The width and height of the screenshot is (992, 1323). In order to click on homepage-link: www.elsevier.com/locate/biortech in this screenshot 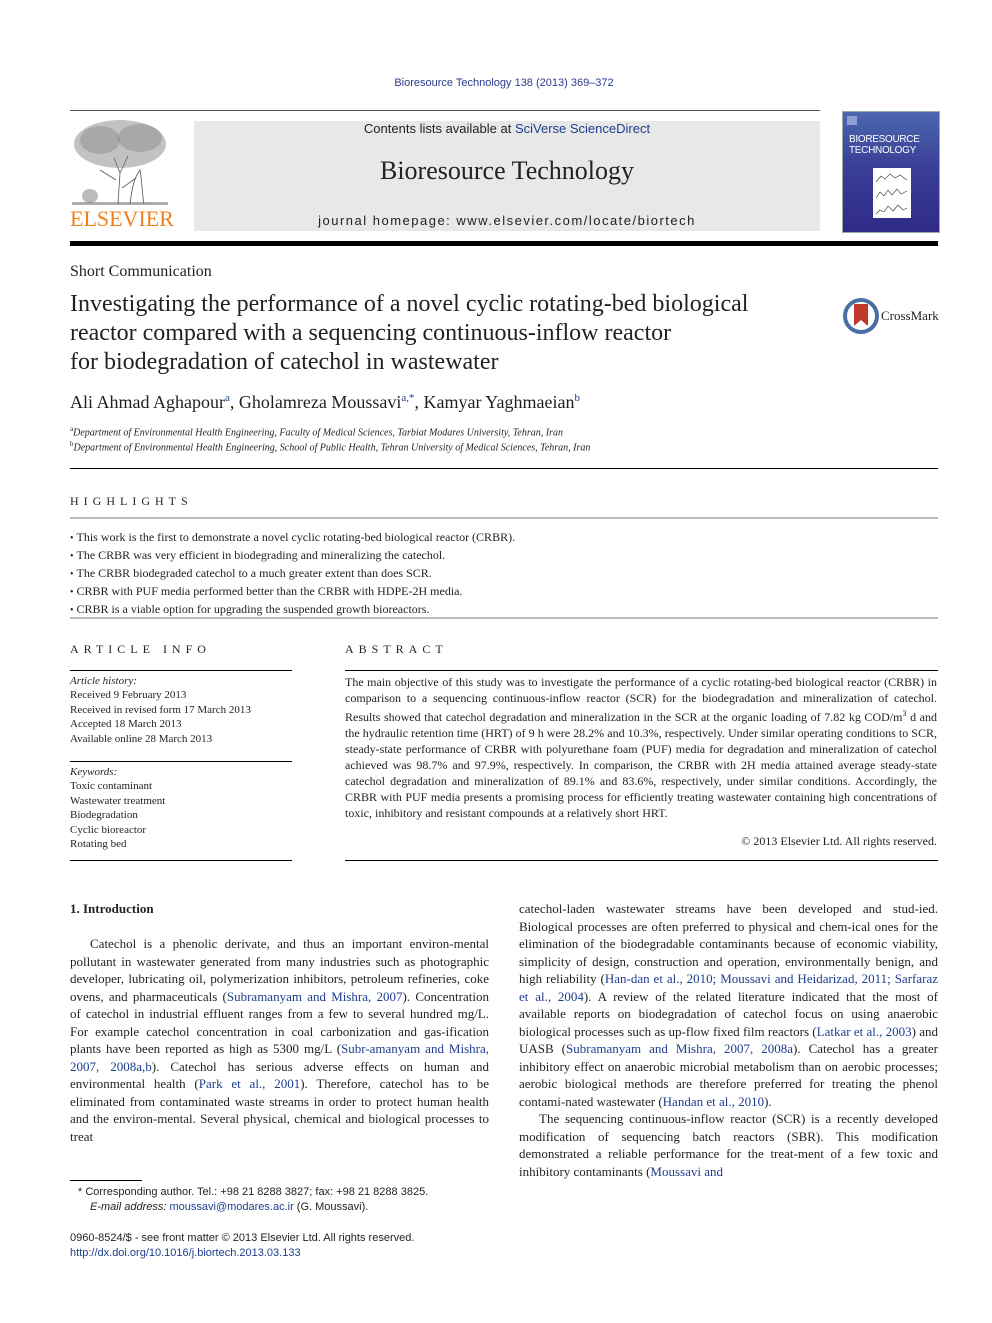, I will do `click(575, 220)`.